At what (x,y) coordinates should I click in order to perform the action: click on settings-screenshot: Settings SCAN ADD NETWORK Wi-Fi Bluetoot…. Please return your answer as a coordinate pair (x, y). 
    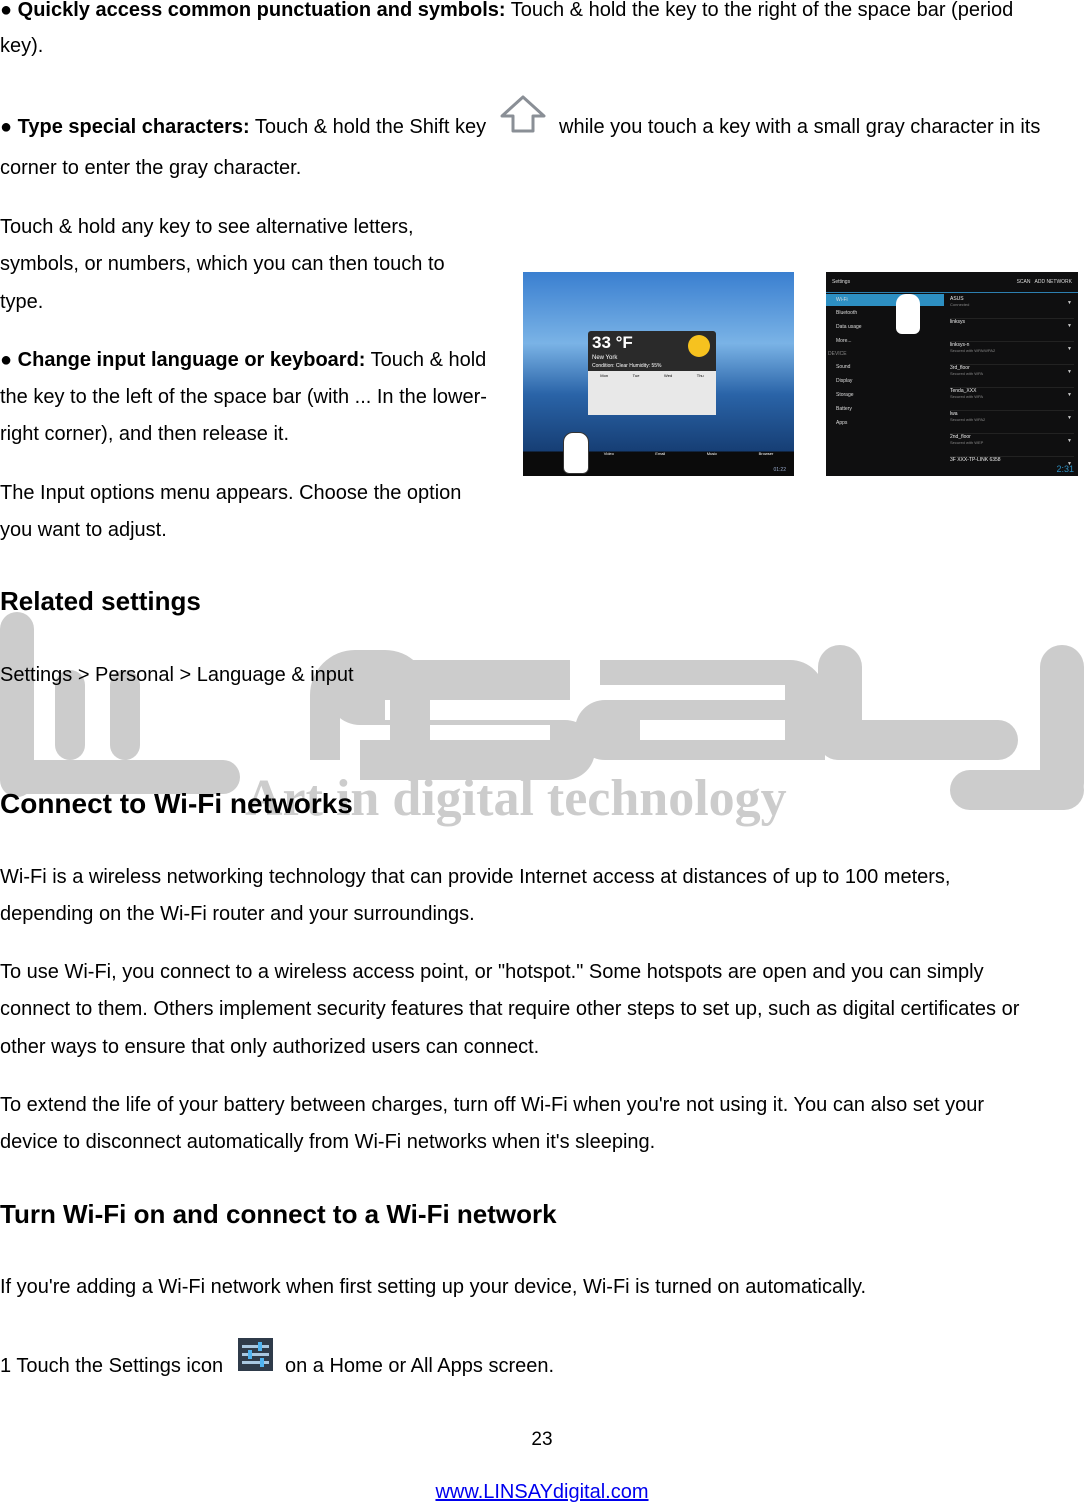
    Looking at the image, I should click on (952, 374).